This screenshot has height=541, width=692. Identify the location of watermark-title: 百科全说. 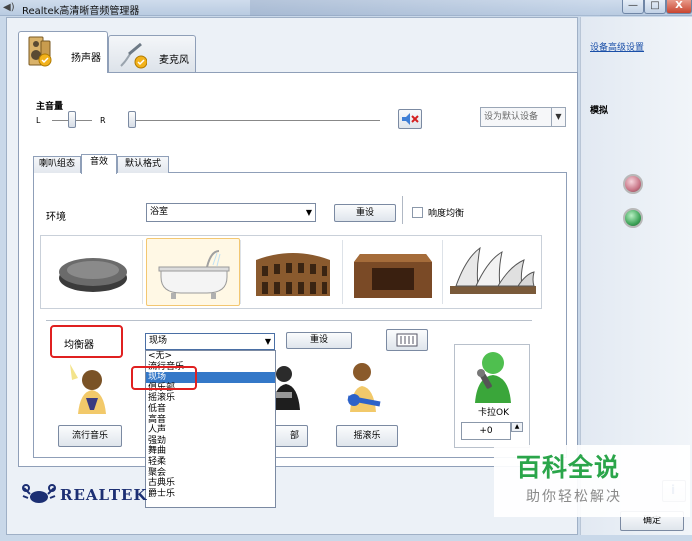
(568, 467).